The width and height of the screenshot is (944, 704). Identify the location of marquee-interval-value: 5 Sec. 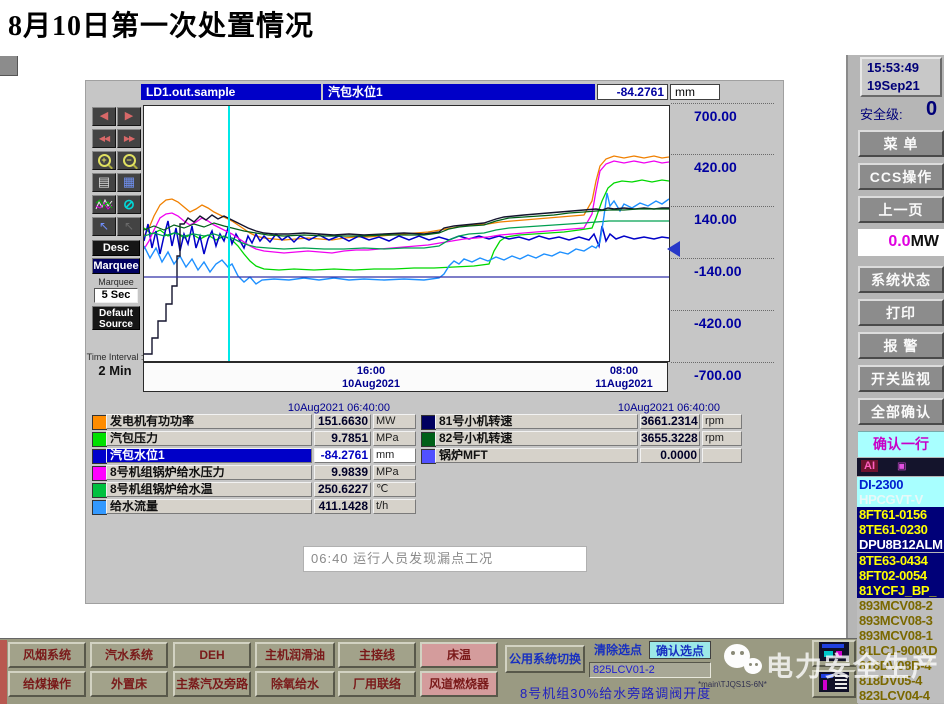
(116, 295).